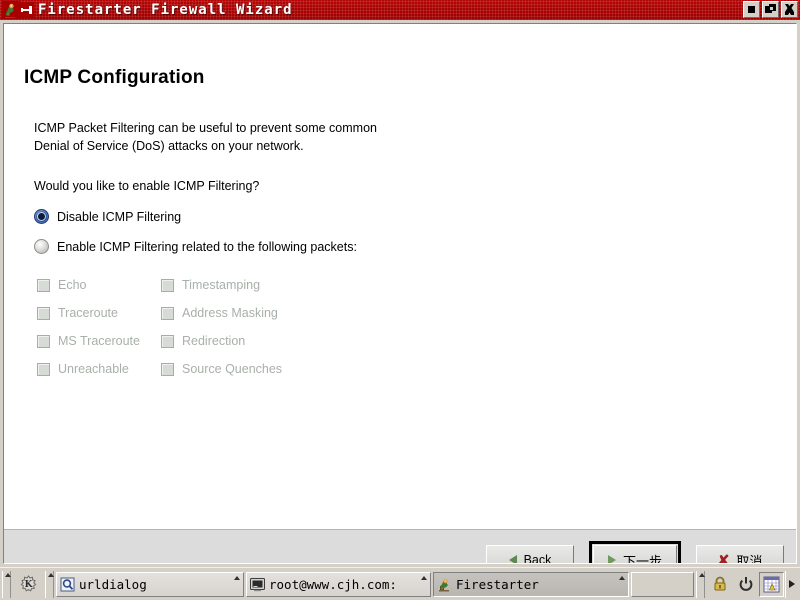 The image size is (800, 600). What do you see at coordinates (72, 285) in the screenshot?
I see `checkbox-label: Echo` at bounding box center [72, 285].